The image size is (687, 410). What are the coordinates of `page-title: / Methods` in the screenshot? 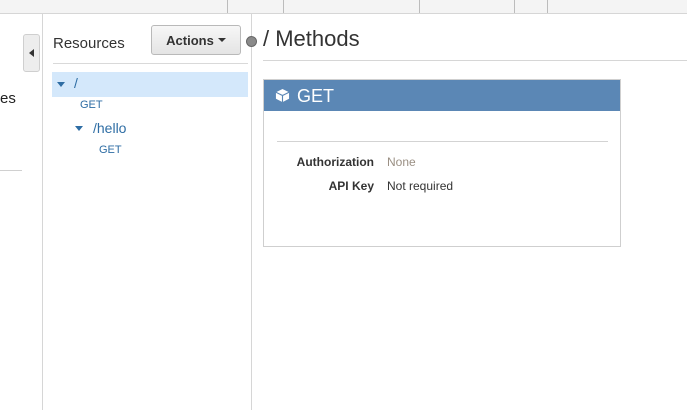 It's located at (311, 38).